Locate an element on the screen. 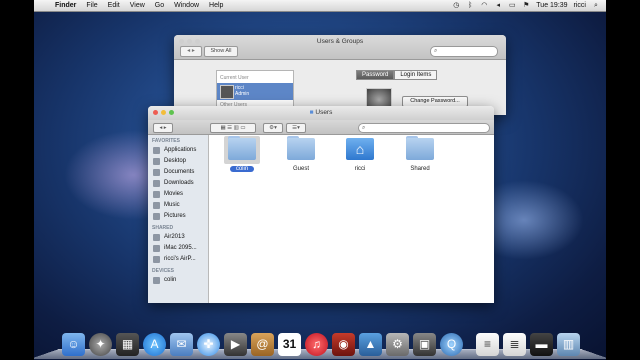 This screenshot has height=360, width=640. facetime-dock-icon: ▶ is located at coordinates (235, 344).